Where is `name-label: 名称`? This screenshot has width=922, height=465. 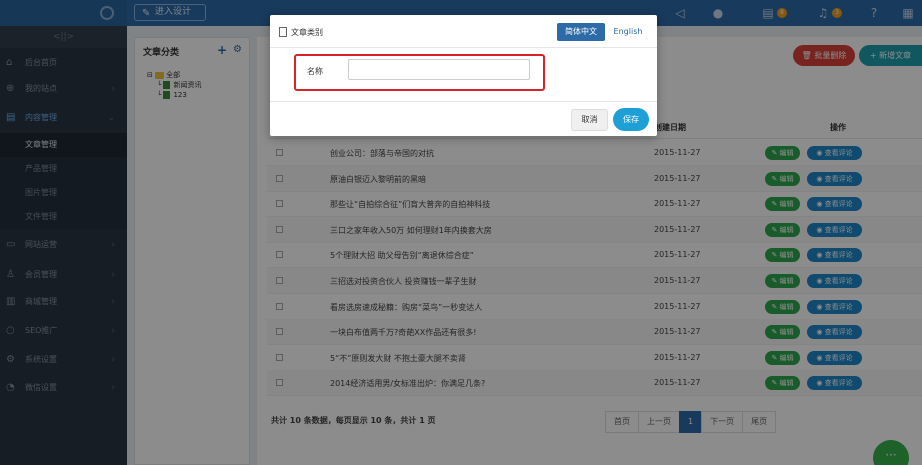 name-label: 名称 is located at coordinates (315, 71).